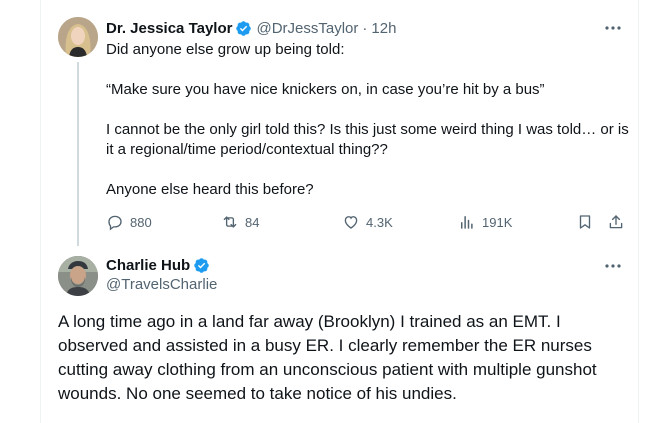 The width and height of the screenshot is (669, 423). I want to click on like-count: 4.3K, so click(379, 222).